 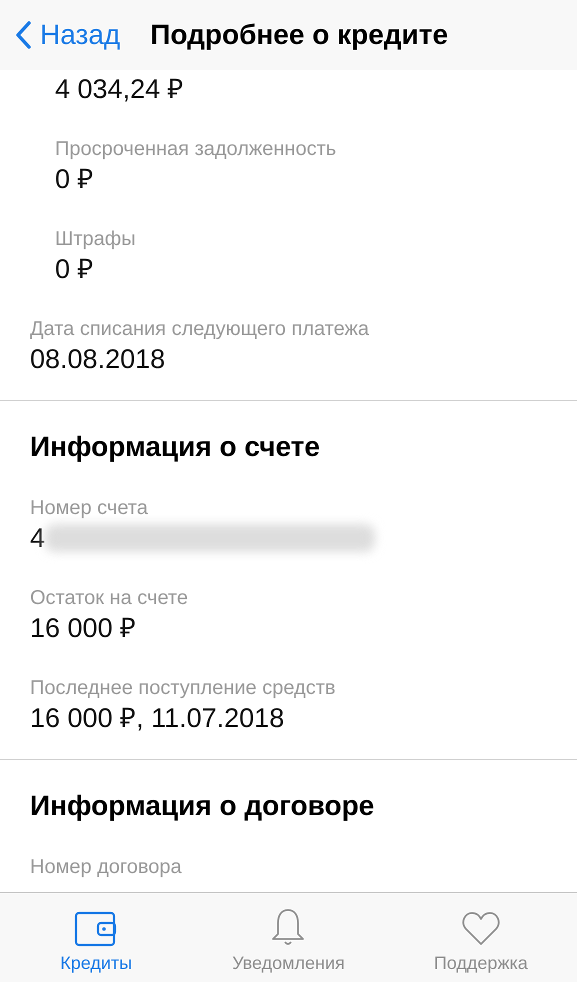 I want to click on field-label: Остаток на счете, so click(x=109, y=598).